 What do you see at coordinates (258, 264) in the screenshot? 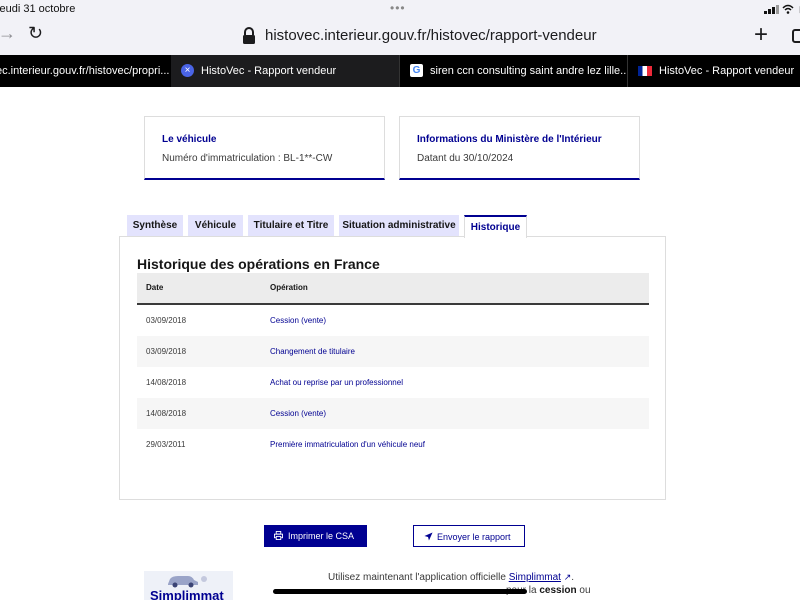
I see `history-title: Historique des opérations en France` at bounding box center [258, 264].